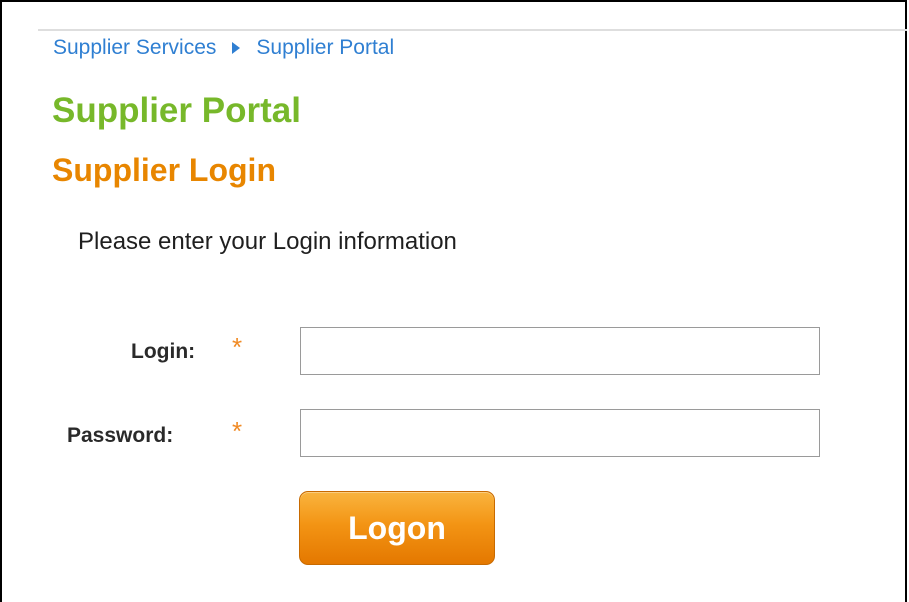 This screenshot has width=909, height=602. Describe the element at coordinates (163, 351) in the screenshot. I see `login-label: Login:` at that location.